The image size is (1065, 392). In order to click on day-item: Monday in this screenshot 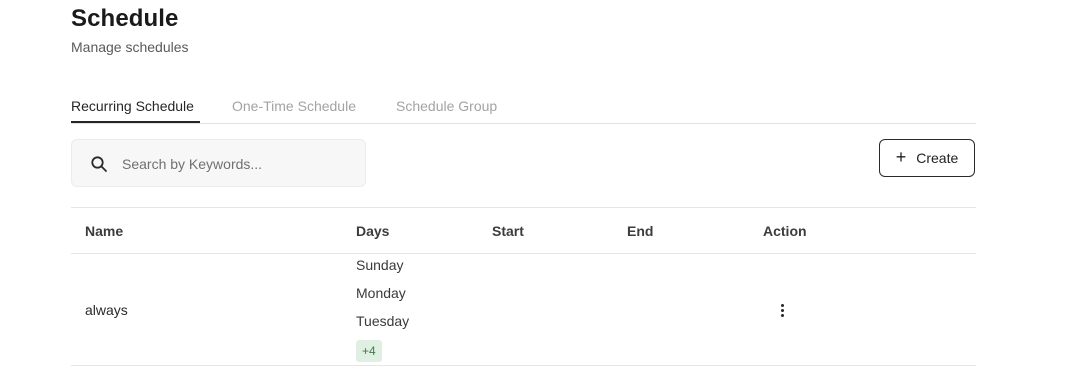, I will do `click(381, 293)`.